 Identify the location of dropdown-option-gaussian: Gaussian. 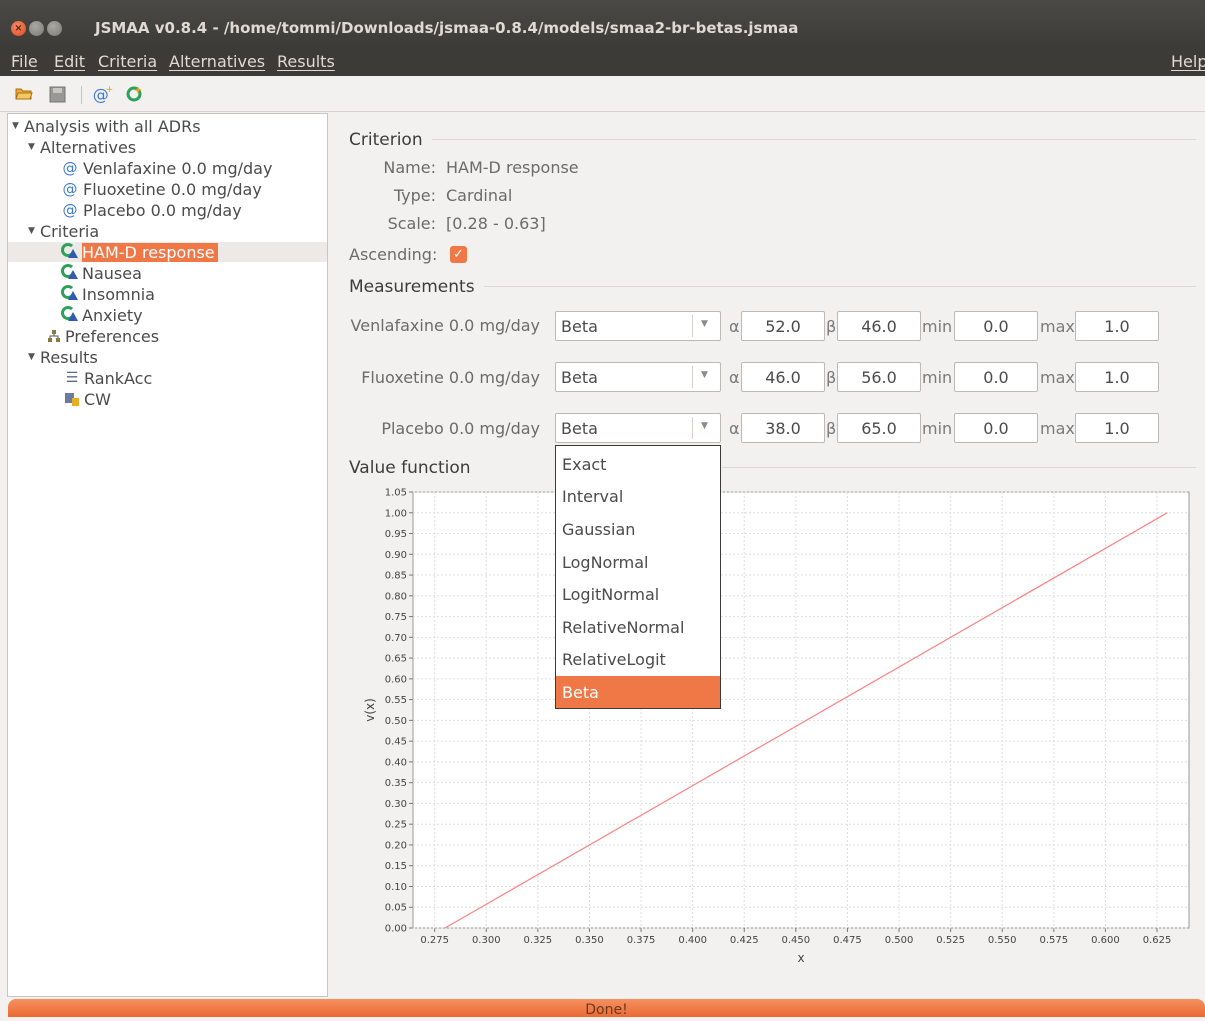
(638, 529).